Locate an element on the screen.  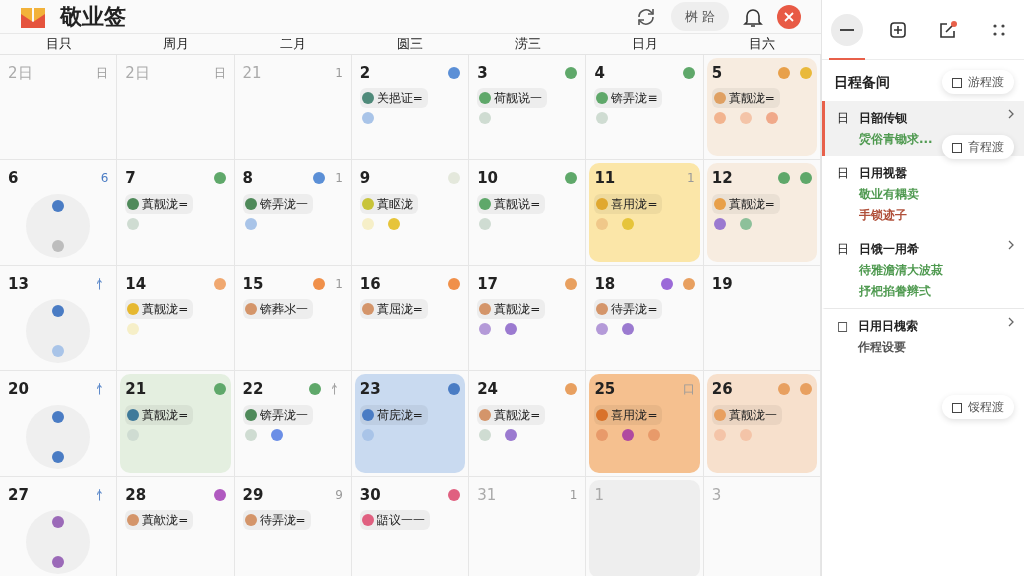
day-number: 28 is located at coordinates (136, 495).